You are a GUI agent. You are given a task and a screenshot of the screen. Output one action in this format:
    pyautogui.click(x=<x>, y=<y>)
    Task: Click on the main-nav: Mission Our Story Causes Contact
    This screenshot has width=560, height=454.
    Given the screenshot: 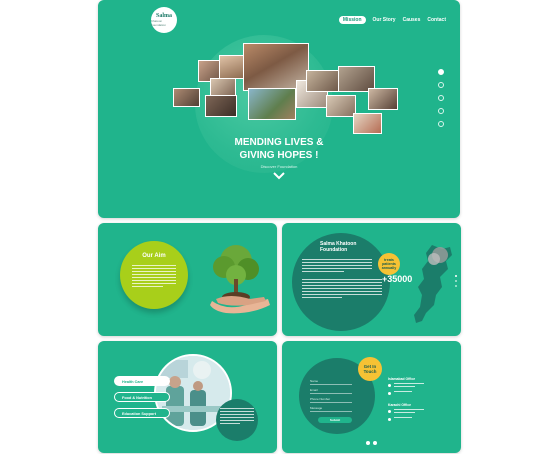 What is the action you would take?
    pyautogui.click(x=392, y=20)
    